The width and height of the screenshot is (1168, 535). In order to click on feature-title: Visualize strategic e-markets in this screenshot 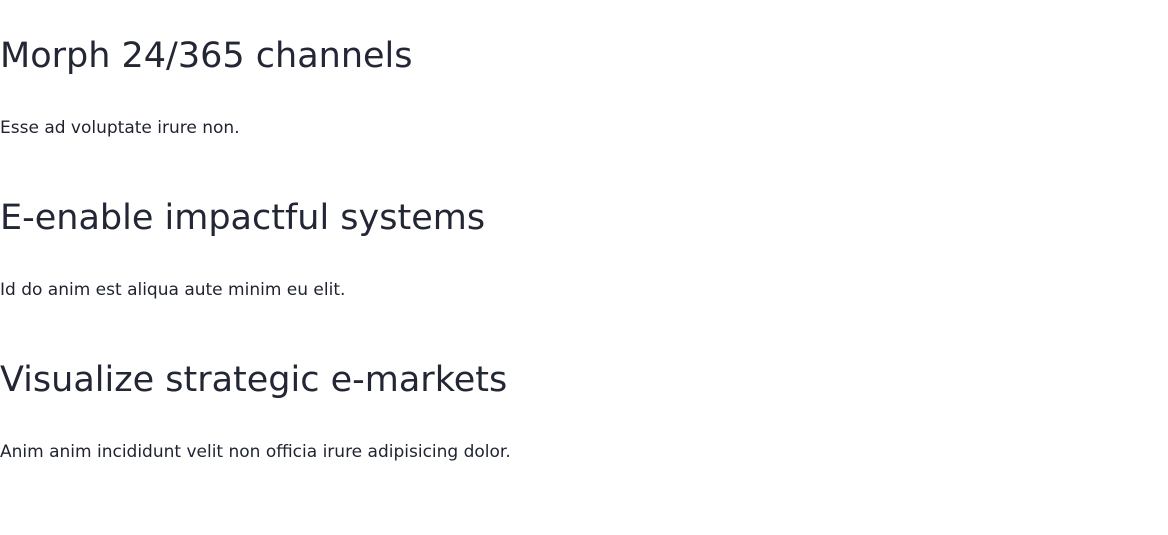, I will do `click(254, 380)`.